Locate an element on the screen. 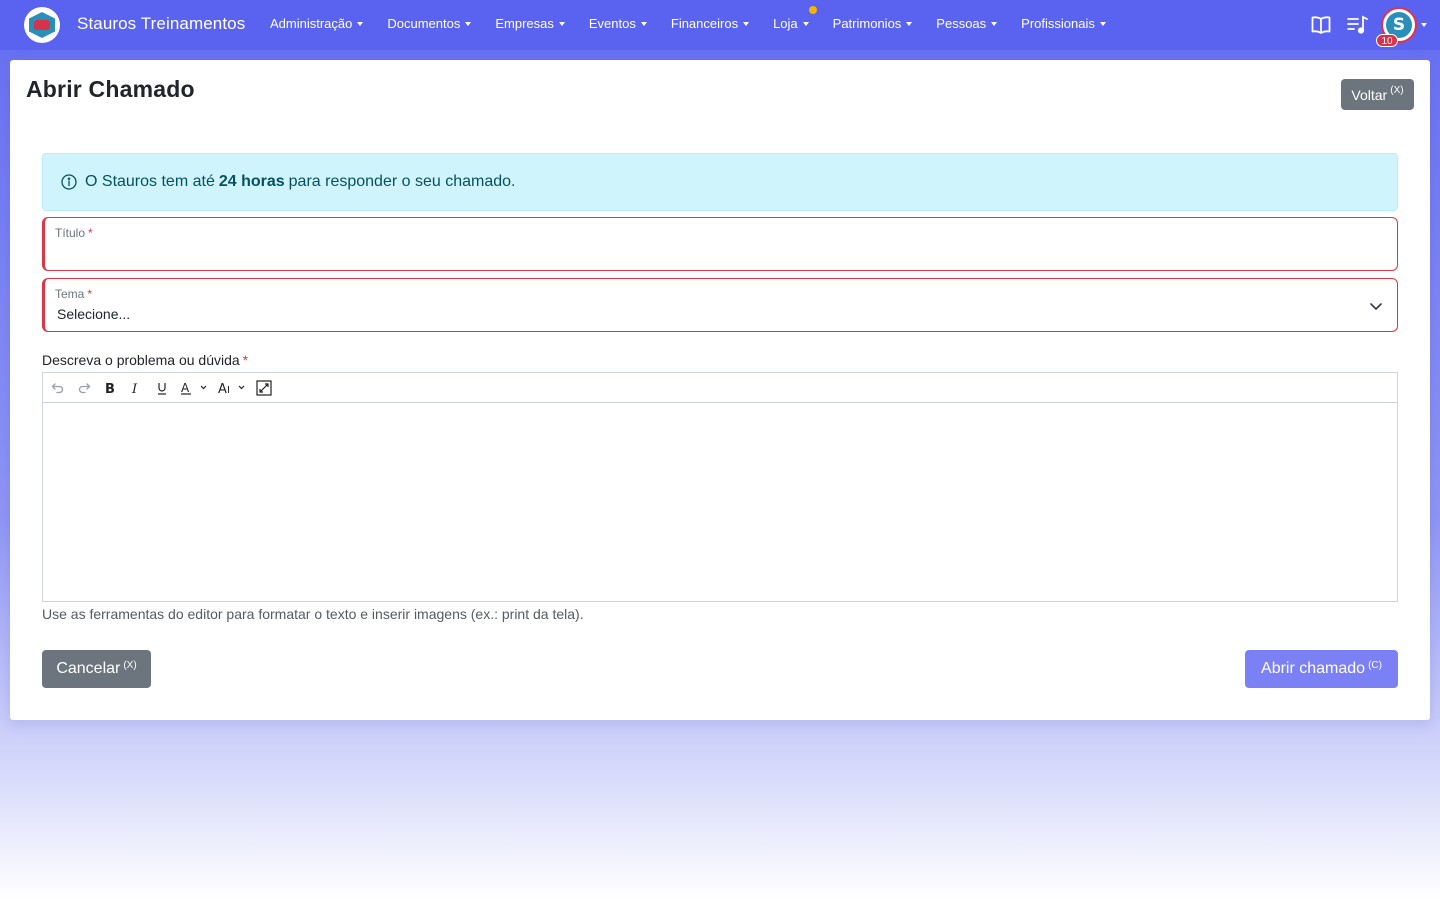  submit-button-label: Abrir chamado is located at coordinates (1313, 668).